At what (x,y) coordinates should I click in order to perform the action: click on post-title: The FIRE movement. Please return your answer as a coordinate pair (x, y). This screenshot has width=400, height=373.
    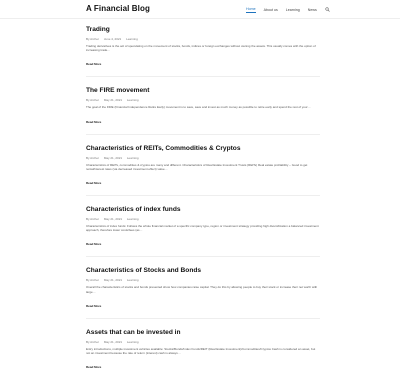
    Looking at the image, I should click on (203, 91).